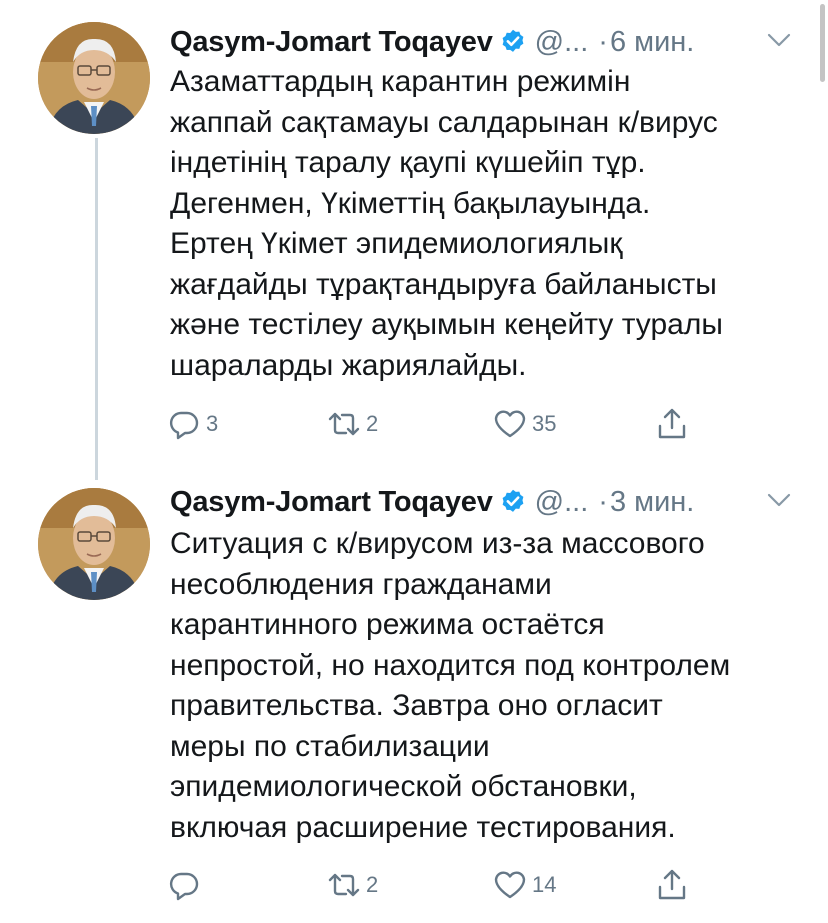  I want to click on like-count: 35, so click(544, 423).